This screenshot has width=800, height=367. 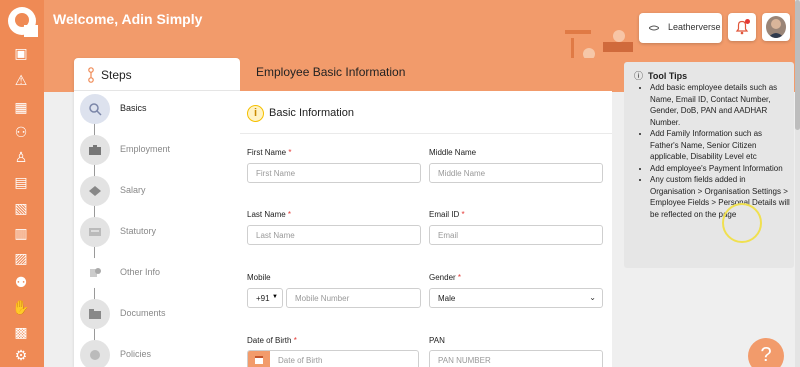 I want to click on organisation-name: Leatherverse, so click(x=694, y=27).